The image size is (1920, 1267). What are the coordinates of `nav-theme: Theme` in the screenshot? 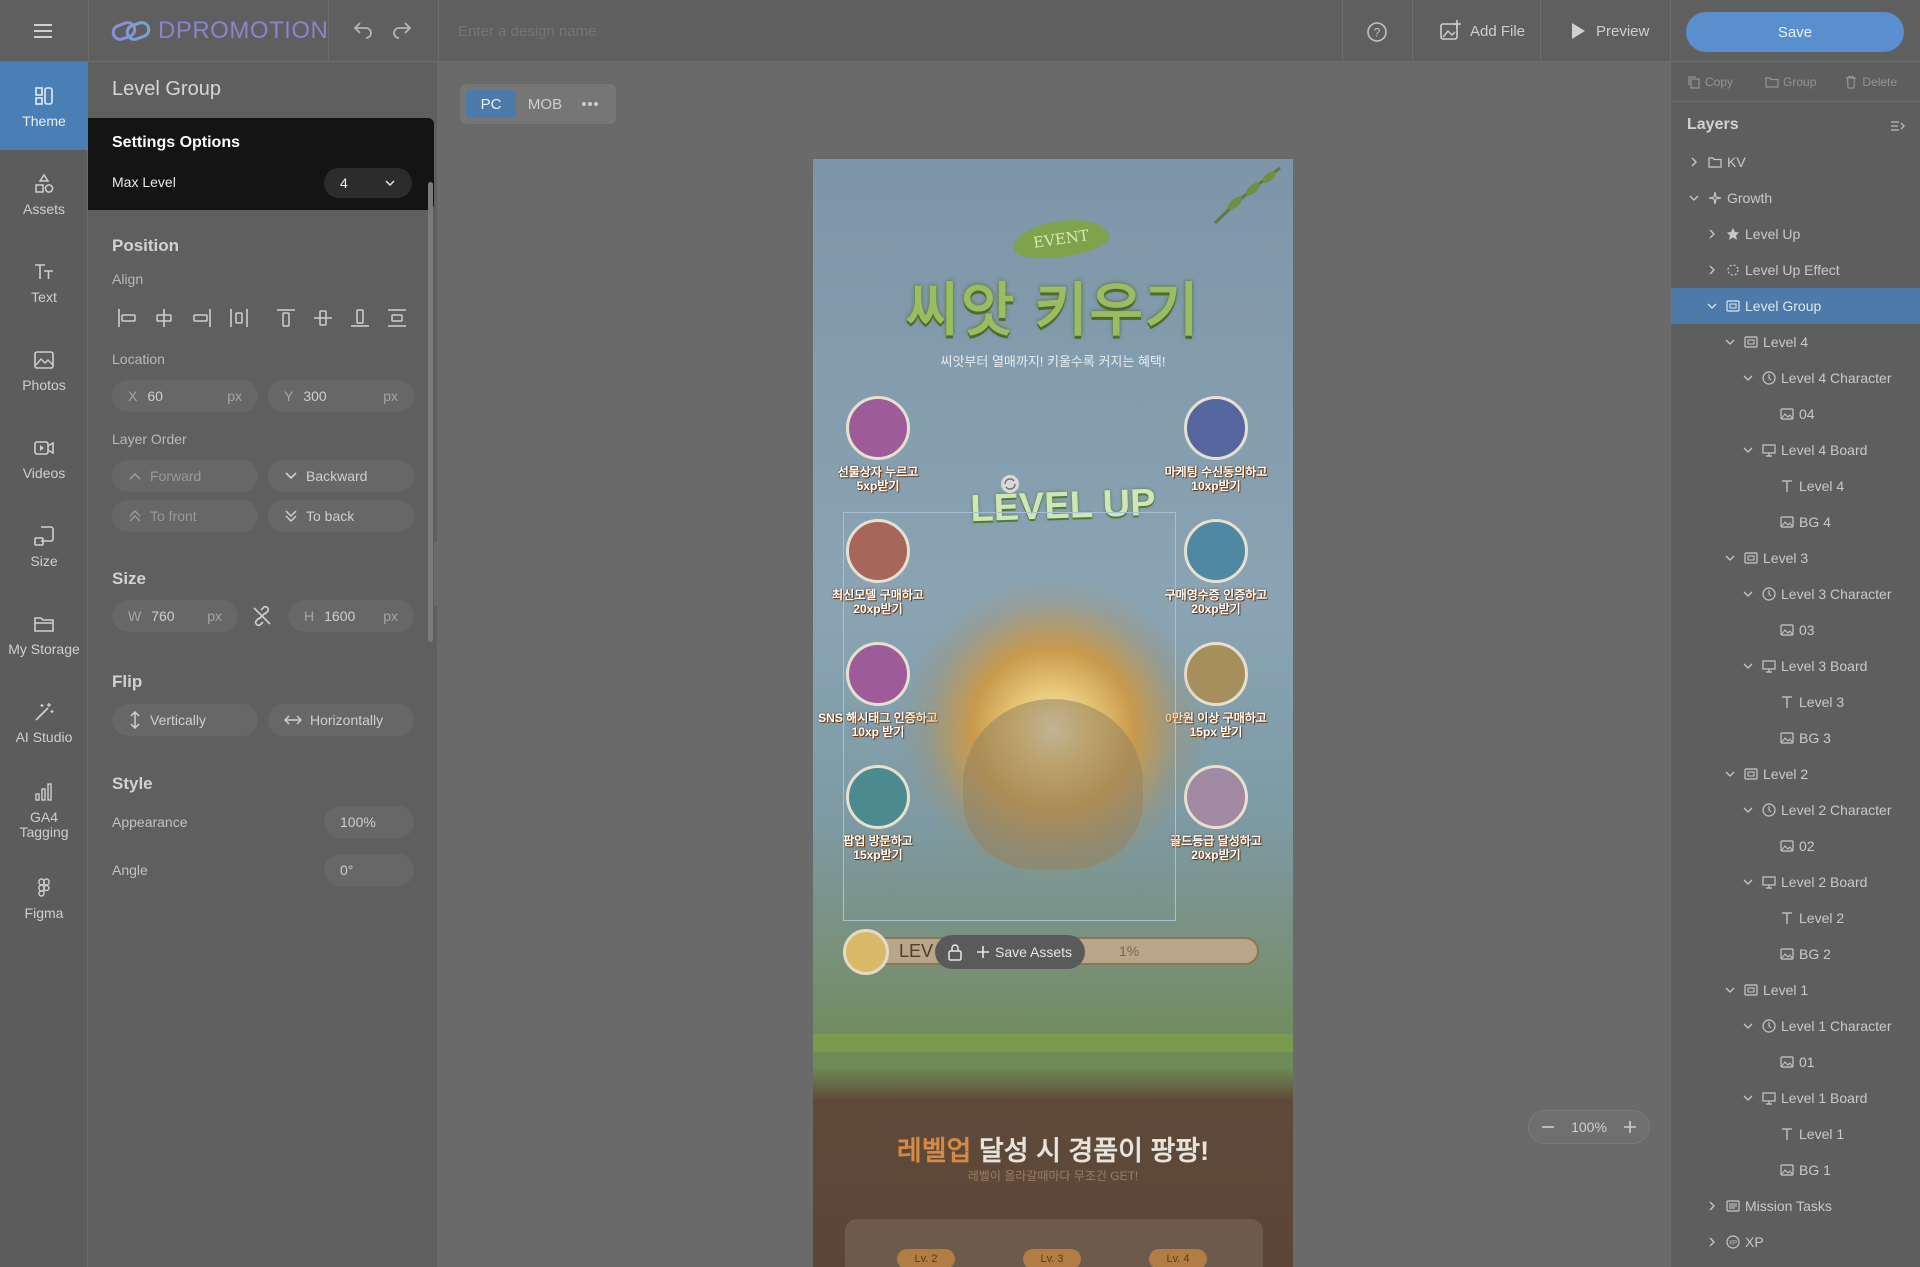 It's located at (44, 106).